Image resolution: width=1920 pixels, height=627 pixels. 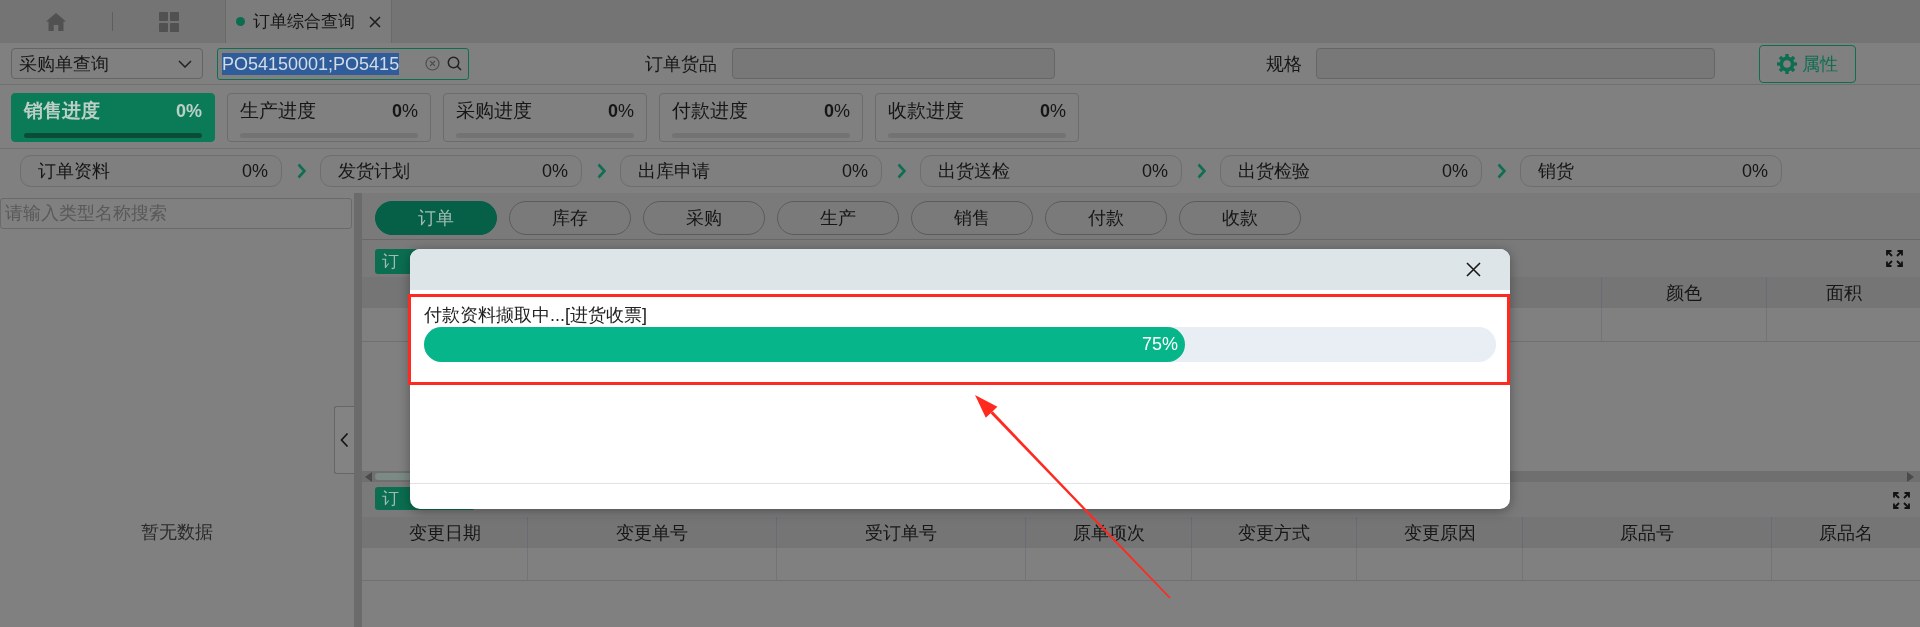 I want to click on gear-icon, so click(x=1787, y=63).